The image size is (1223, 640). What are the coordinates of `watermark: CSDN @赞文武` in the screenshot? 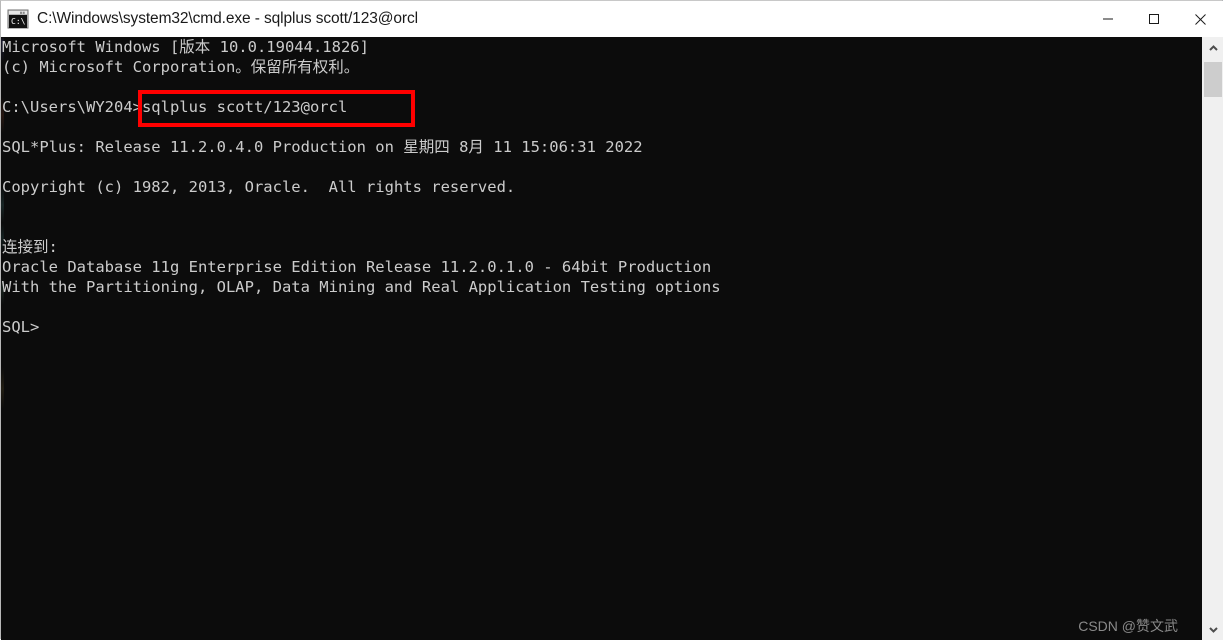 It's located at (1128, 626).